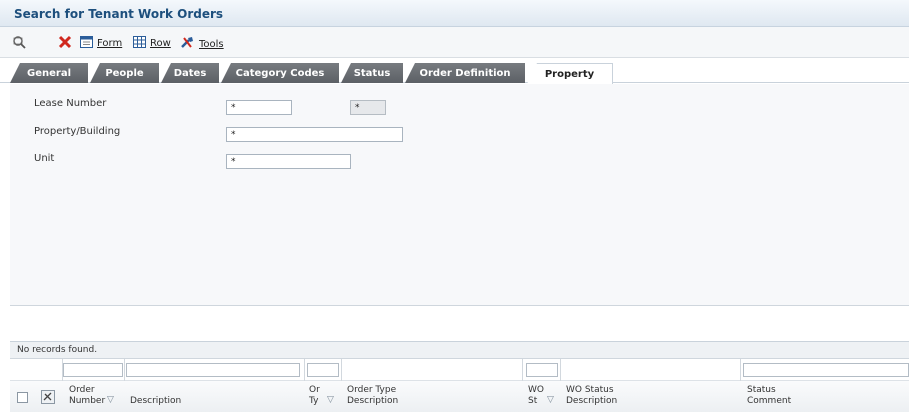  I want to click on select-all-checkbox, so click(22, 397).